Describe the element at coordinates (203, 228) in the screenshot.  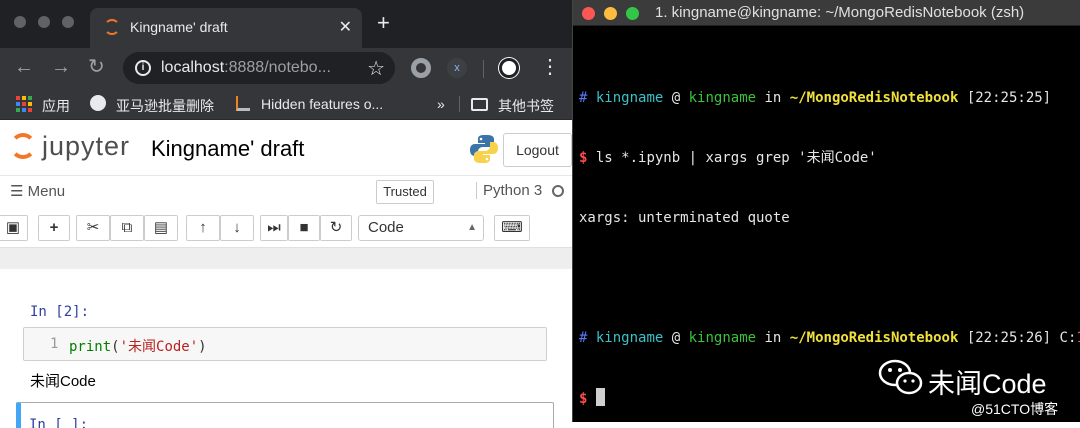
I see `move-up-icon: ↑` at that location.